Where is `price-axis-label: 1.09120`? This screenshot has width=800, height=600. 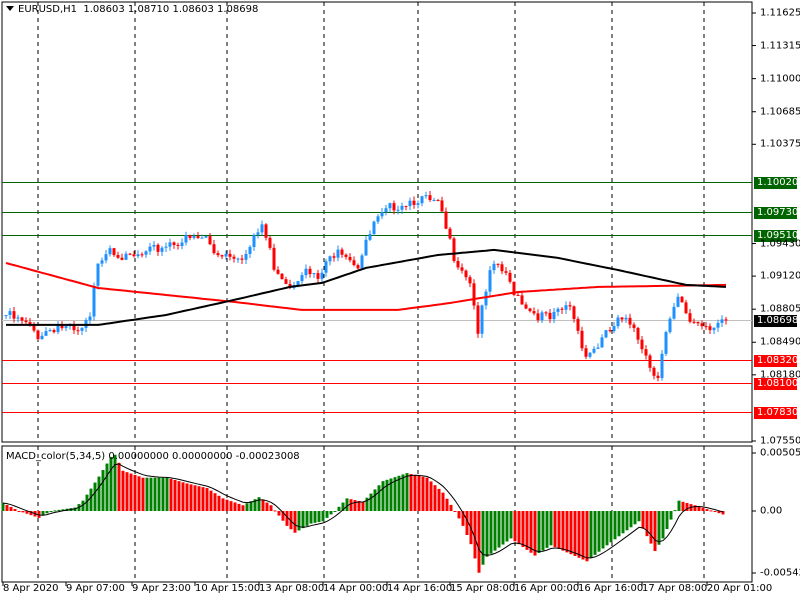 price-axis-label: 1.09120 is located at coordinates (780, 276).